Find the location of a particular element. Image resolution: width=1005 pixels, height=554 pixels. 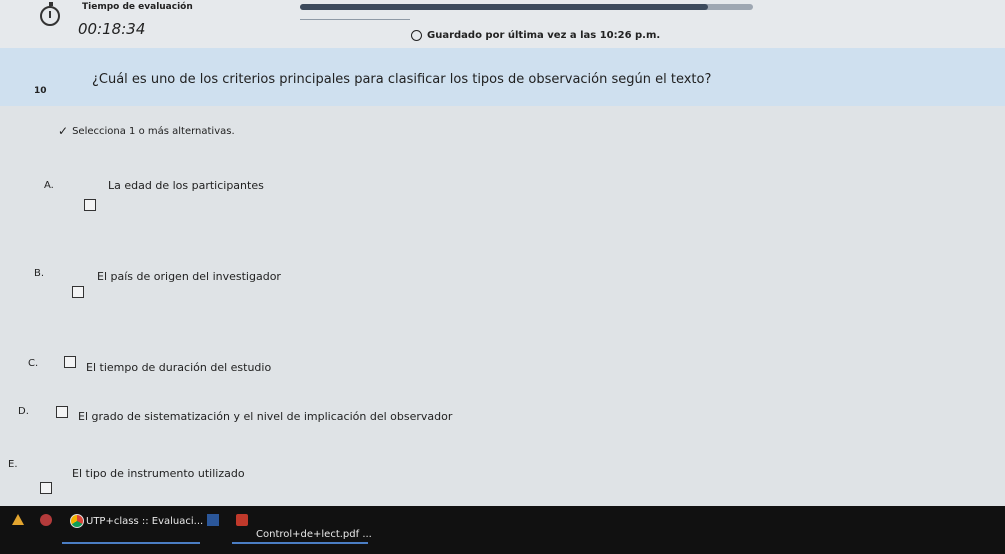

option-a-checkbox is located at coordinates (90, 205).